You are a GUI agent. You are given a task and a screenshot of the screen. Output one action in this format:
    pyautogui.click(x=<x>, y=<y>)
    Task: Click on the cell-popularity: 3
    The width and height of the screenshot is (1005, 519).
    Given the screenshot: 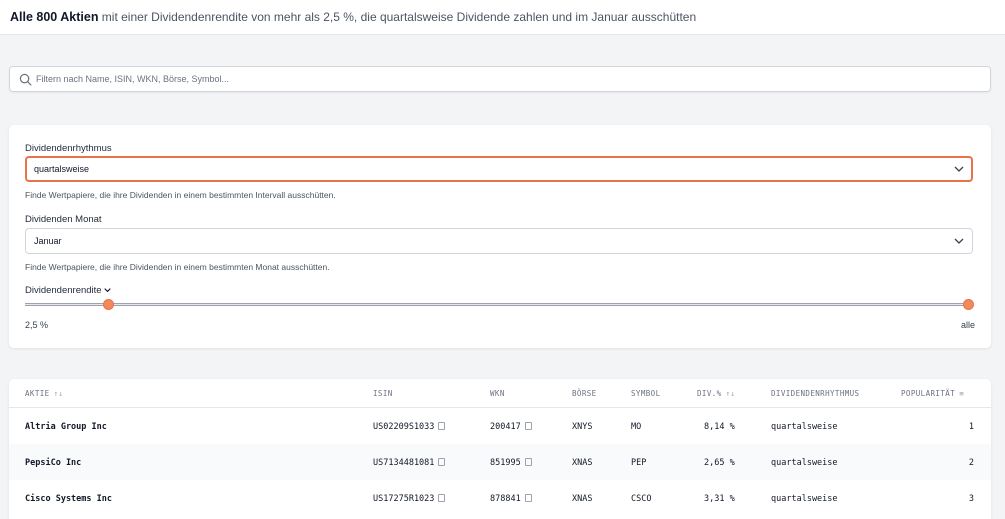 What is the action you would take?
    pyautogui.click(x=971, y=499)
    